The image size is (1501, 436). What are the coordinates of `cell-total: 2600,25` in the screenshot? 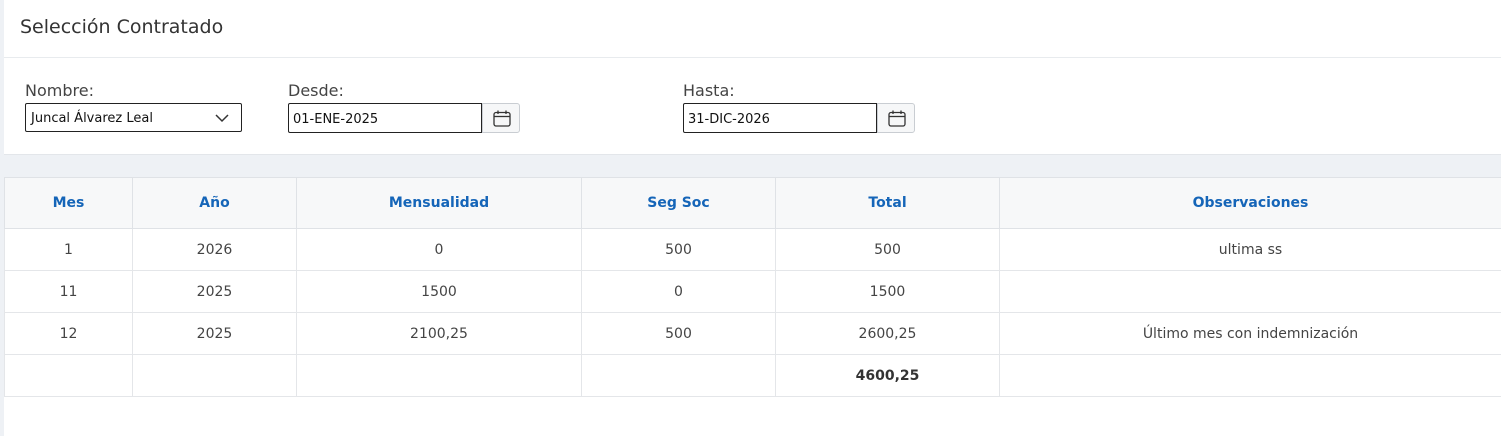 It's located at (887, 333).